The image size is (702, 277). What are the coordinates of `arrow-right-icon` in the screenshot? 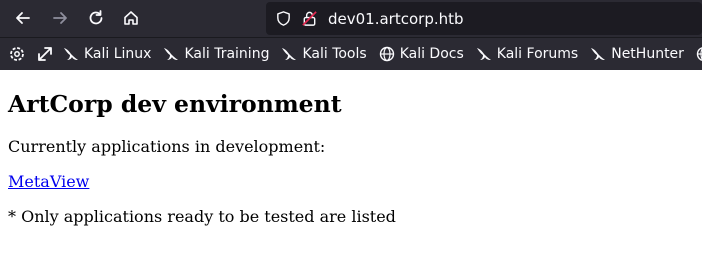 It's located at (60, 18).